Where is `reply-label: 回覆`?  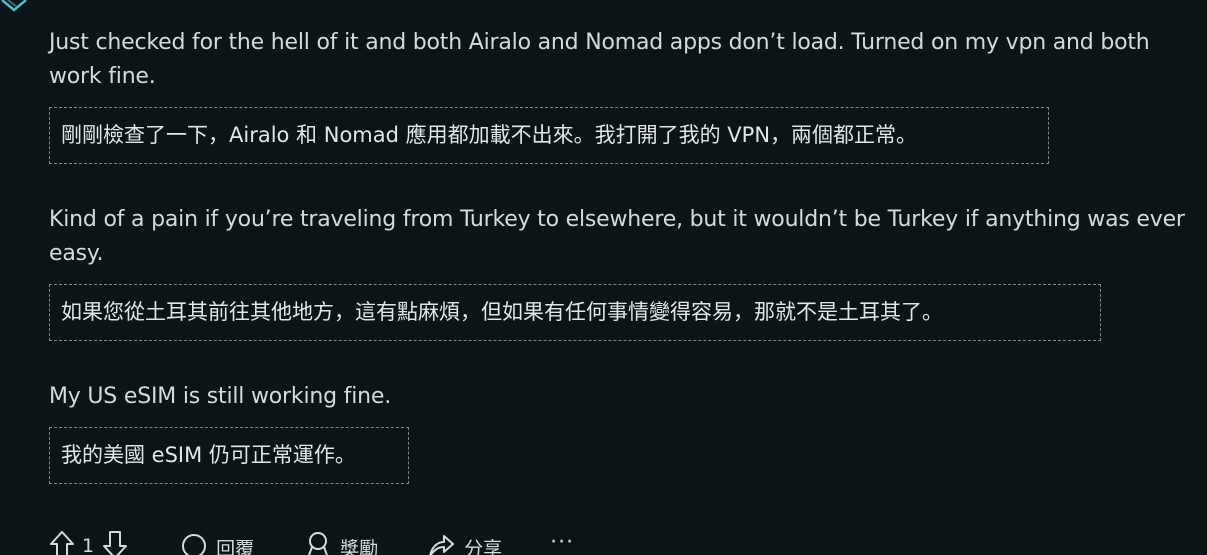 reply-label: 回覆 is located at coordinates (235, 546).